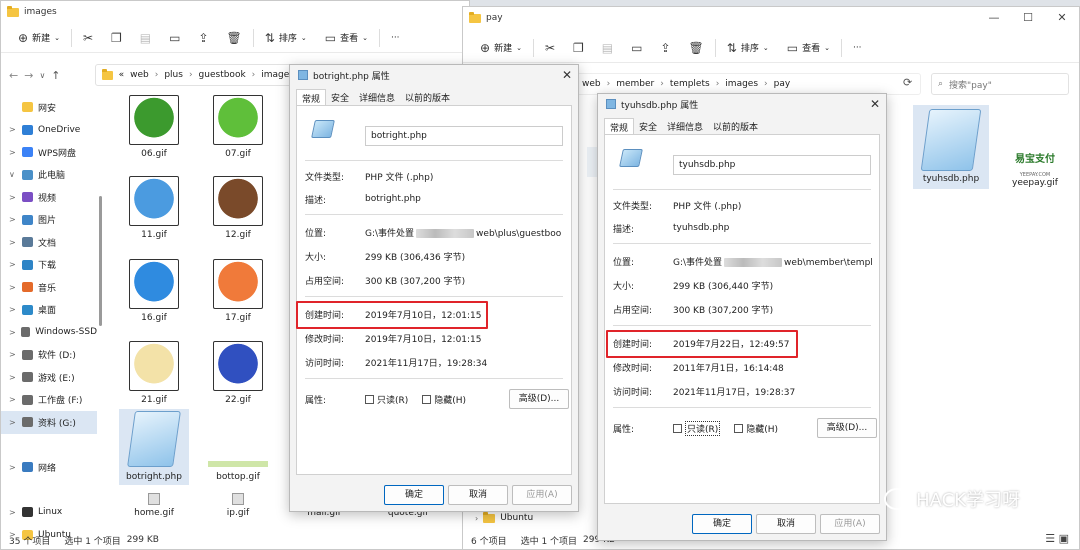 This screenshot has height=550, width=1080. What do you see at coordinates (994, 18) in the screenshot?
I see `minimize-icon: —` at bounding box center [994, 18].